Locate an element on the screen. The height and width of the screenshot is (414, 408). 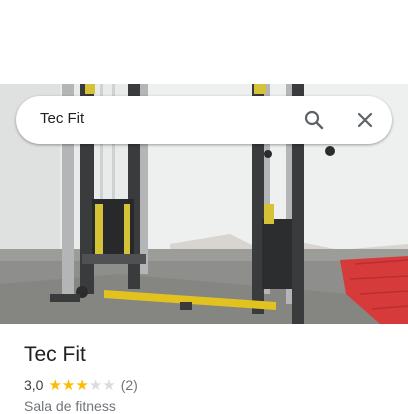
rating-row: 3,0 ★ ★ ★ ★ ★ (2) is located at coordinates (81, 385).